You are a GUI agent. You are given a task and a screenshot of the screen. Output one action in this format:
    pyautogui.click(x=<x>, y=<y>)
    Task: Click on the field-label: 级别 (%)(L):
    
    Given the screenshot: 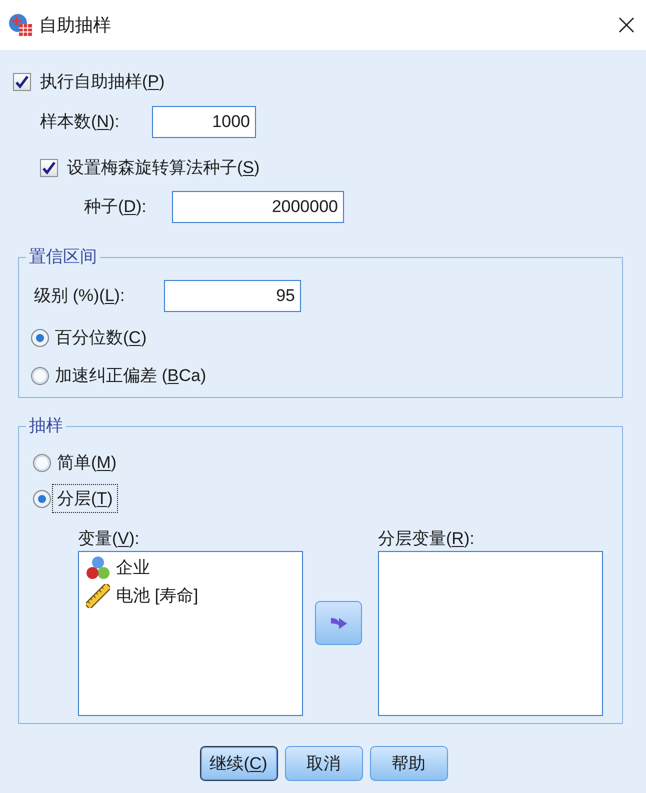 What is the action you would take?
    pyautogui.click(x=79, y=296)
    